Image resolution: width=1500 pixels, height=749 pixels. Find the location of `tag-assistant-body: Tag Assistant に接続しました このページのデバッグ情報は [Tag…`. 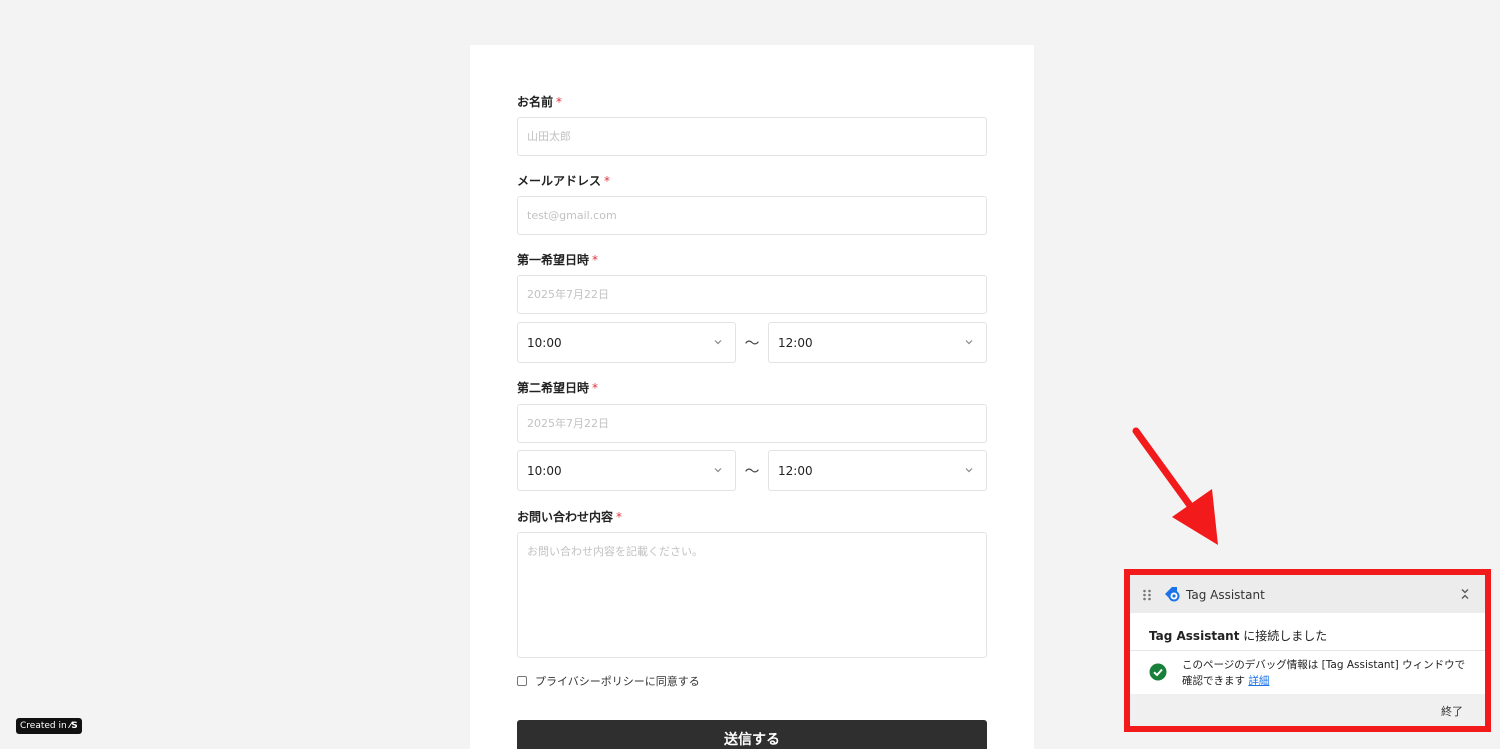

tag-assistant-body: Tag Assistant に接続しました このページのデバッグ情報は [Tag… is located at coordinates (1307, 653).